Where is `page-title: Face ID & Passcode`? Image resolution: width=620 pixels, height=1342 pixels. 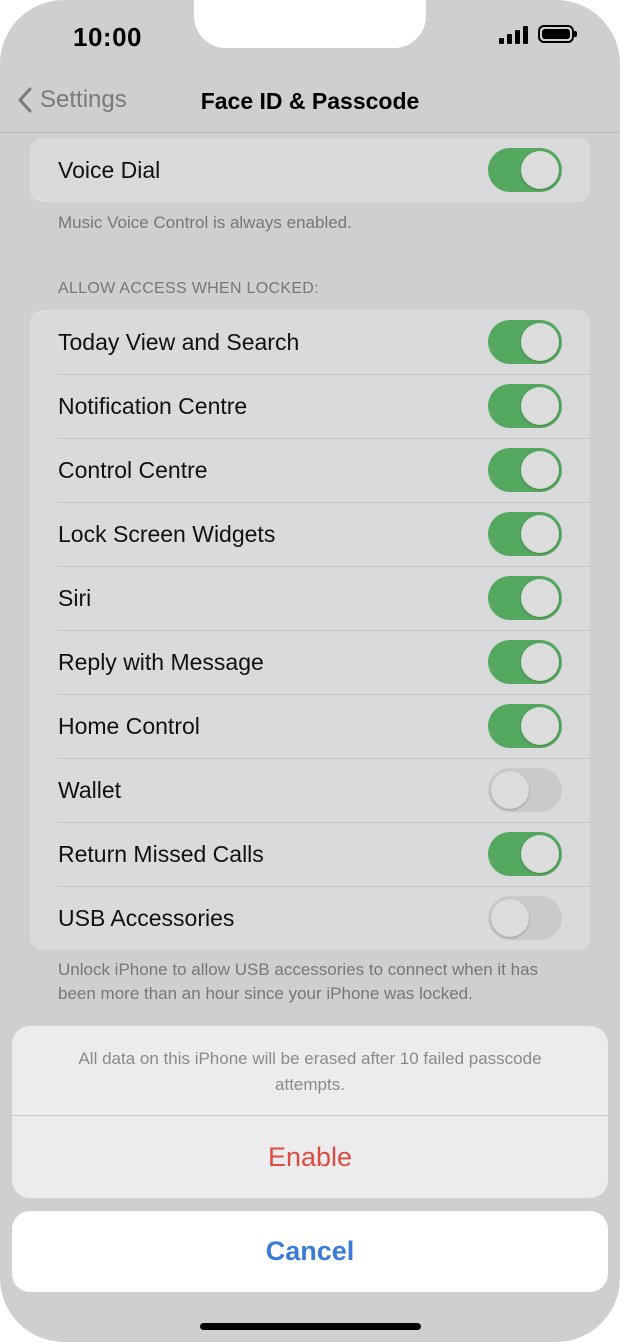
page-title: Face ID & Passcode is located at coordinates (310, 101).